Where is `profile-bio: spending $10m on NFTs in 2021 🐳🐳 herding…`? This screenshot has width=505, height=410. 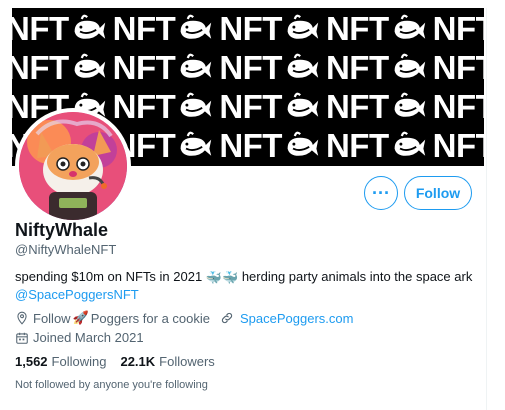
profile-bio: spending $10m on NFTs in 2021 🐳🐳 herding… is located at coordinates (245, 285).